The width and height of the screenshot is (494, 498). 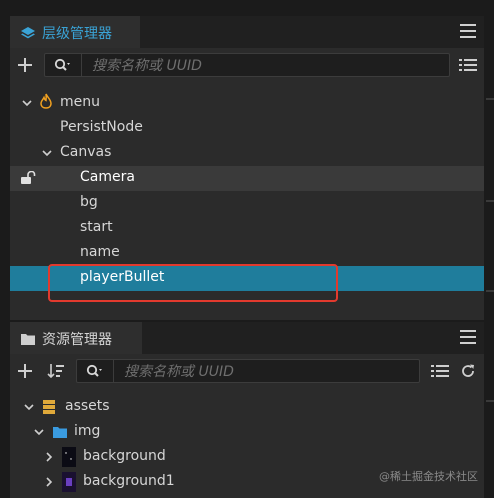 What do you see at coordinates (87, 406) in the screenshot?
I see `asset-label: assets` at bounding box center [87, 406].